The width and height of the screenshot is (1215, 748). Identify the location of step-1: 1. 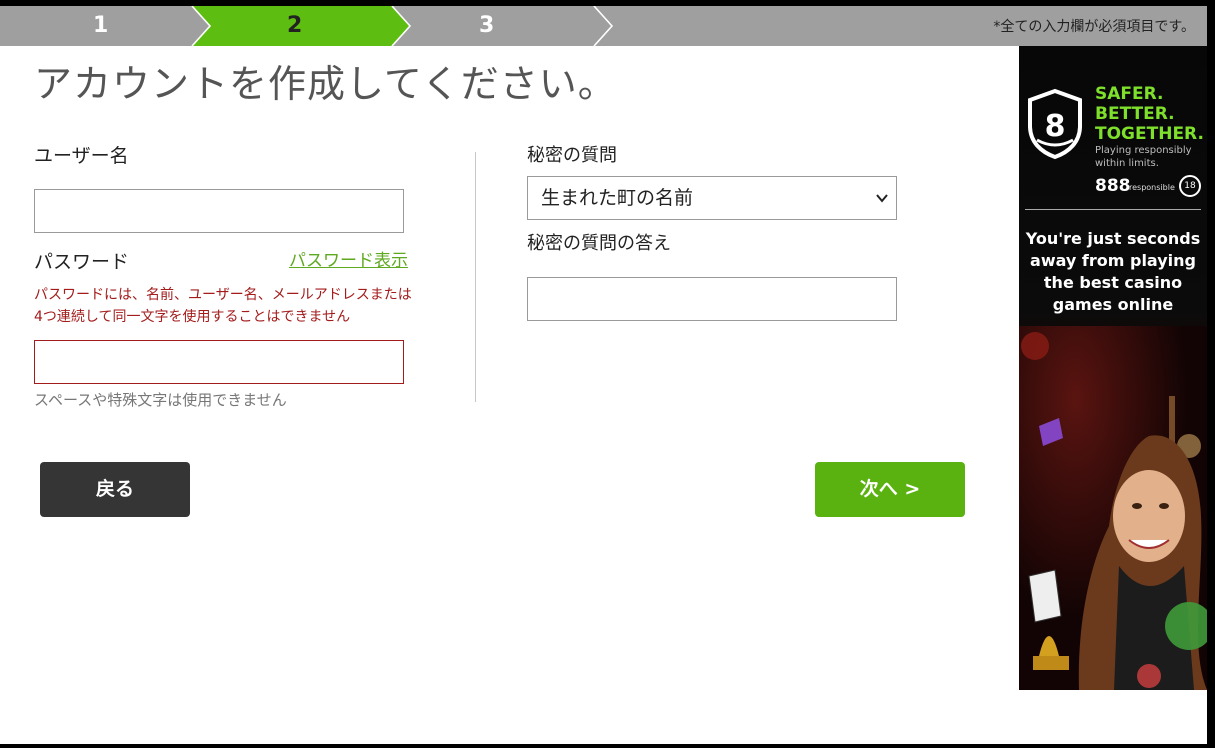
(101, 25).